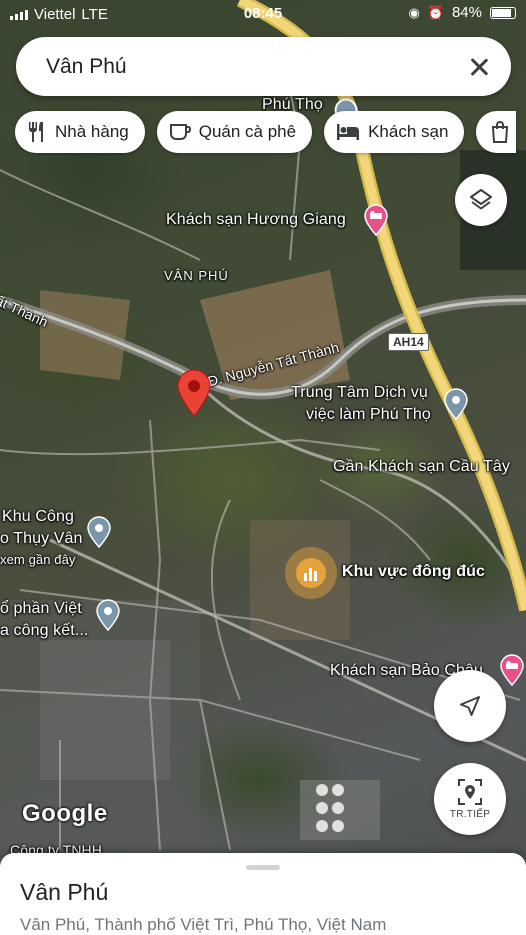 The image size is (526, 935). Describe the element at coordinates (422, 466) in the screenshot. I see `map-label-gan-khach-san-cau-tay: Gần Khách sạn Cầu Tây` at that location.